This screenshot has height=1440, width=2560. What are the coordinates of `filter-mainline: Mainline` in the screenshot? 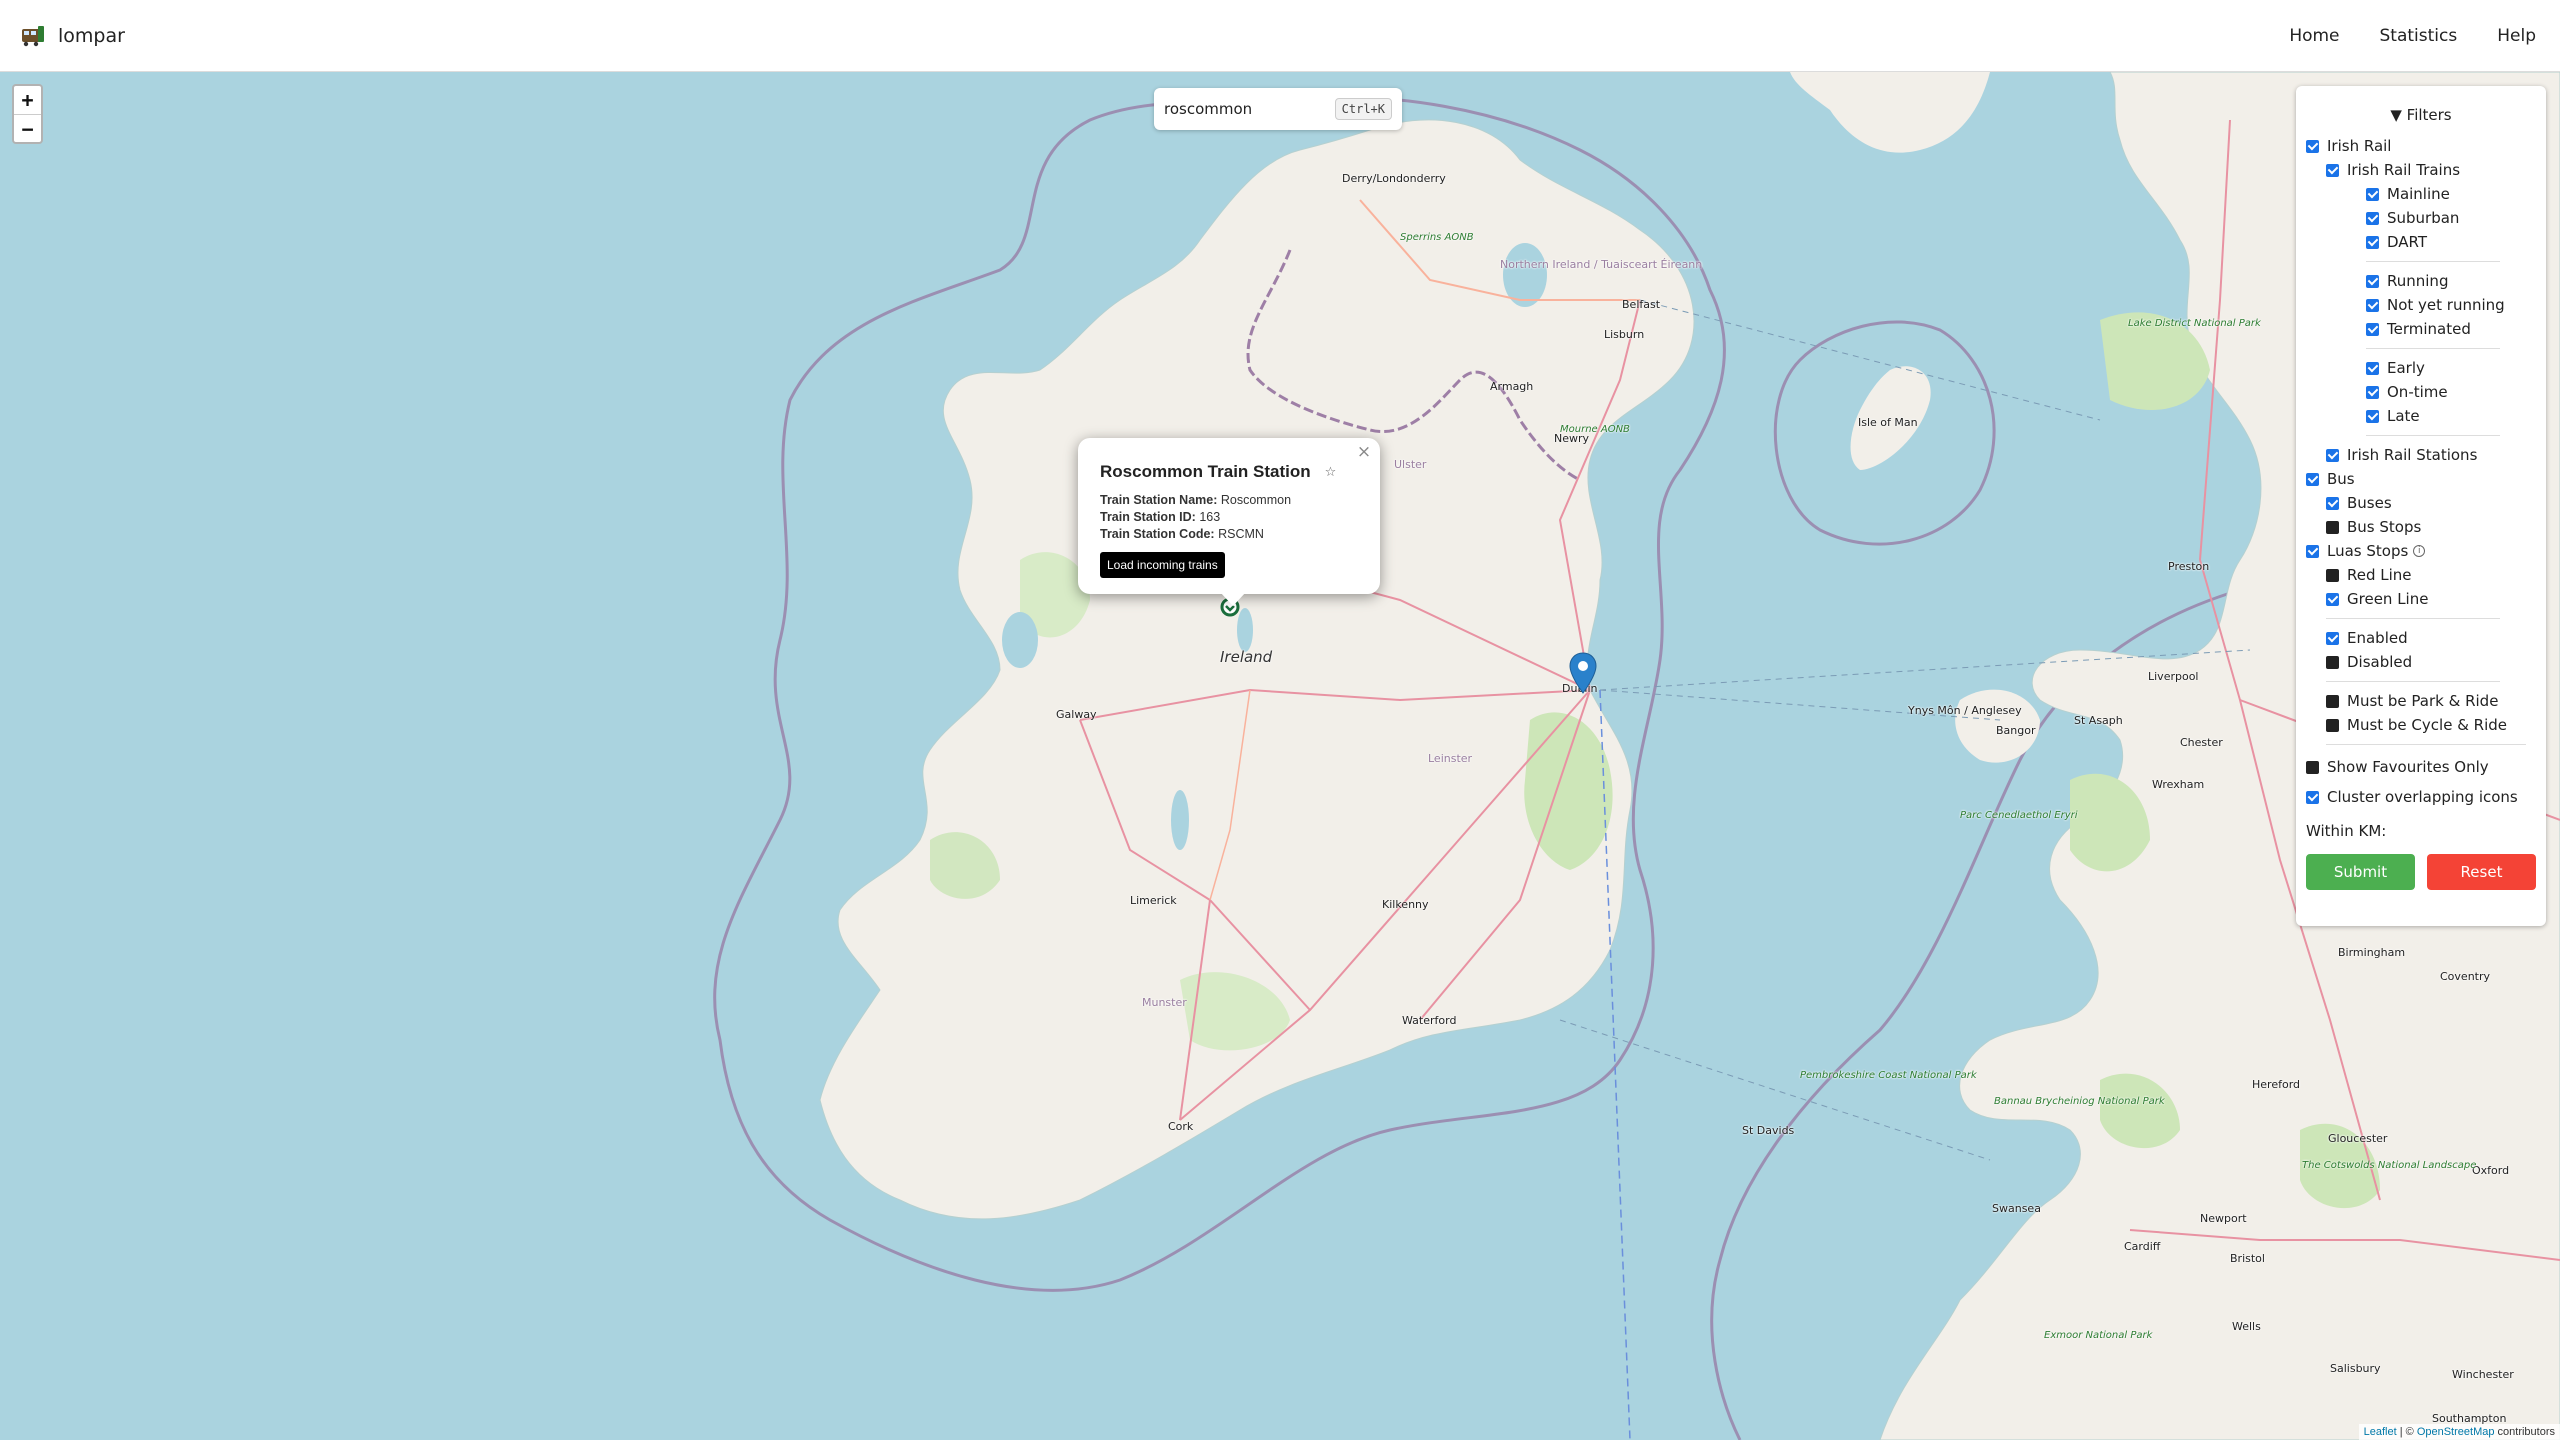 It's located at (2421, 194).